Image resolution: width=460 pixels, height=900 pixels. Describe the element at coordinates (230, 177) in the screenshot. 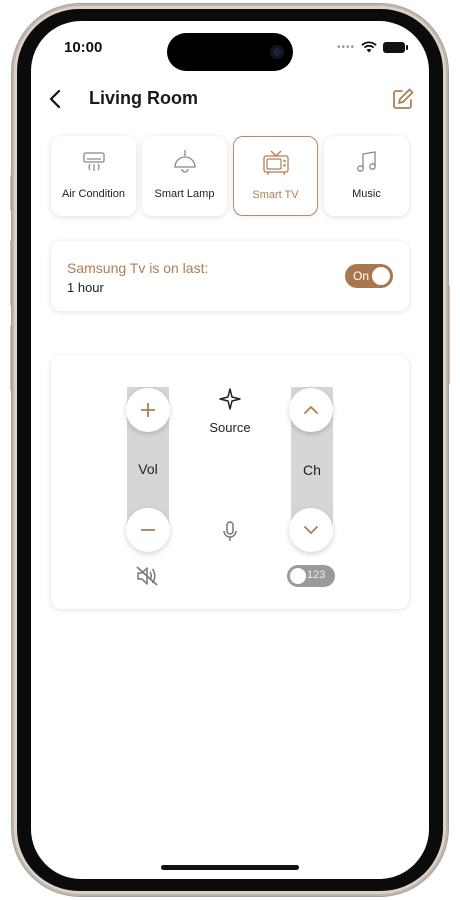

I see `device-list: Air Condition Smart Lamp Smart TV Music` at that location.